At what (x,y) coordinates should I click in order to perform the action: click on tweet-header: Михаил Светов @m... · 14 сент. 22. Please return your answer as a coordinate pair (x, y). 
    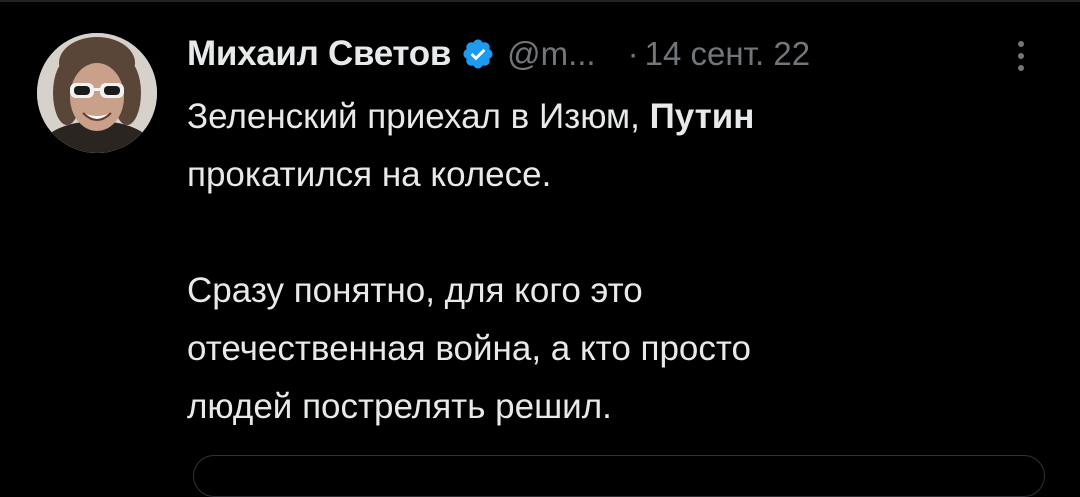
    Looking at the image, I should click on (498, 54).